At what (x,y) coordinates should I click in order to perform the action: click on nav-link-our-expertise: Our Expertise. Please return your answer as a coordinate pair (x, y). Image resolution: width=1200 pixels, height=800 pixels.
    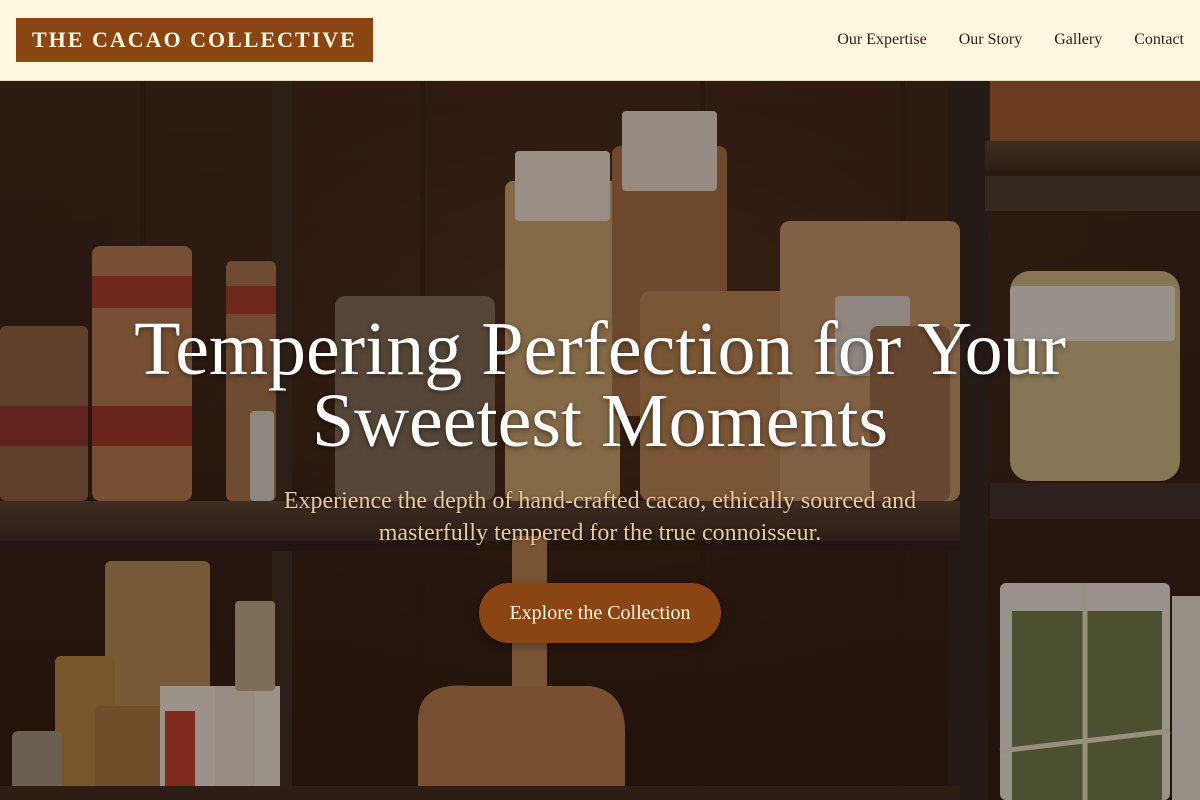
    Looking at the image, I should click on (881, 40).